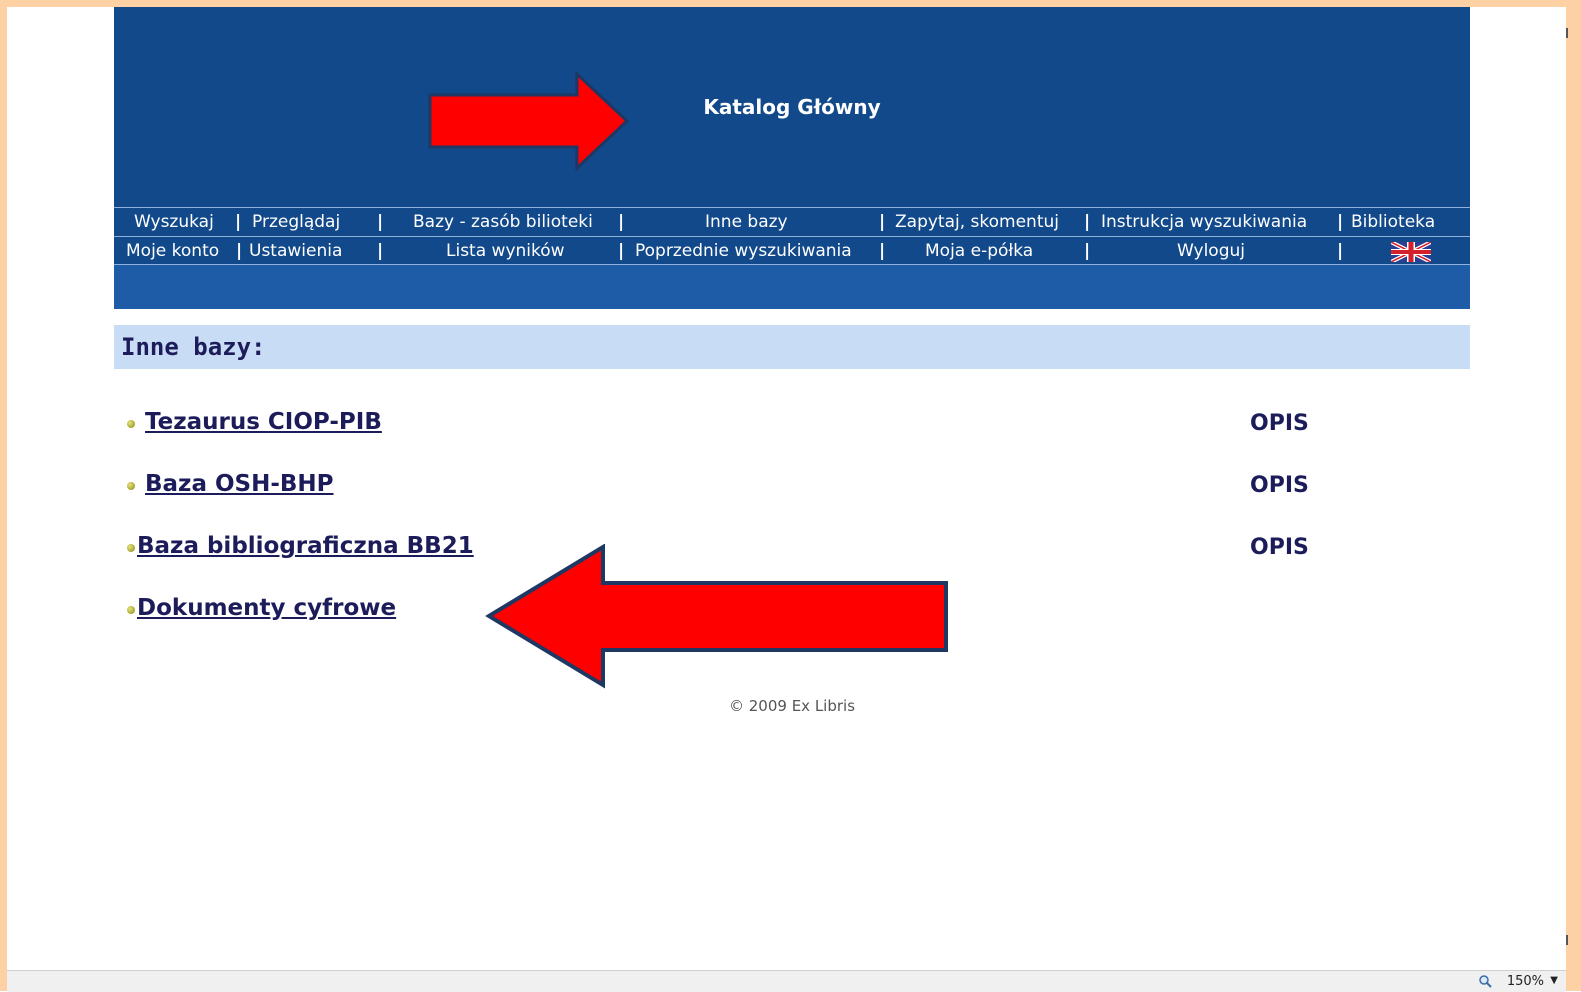  I want to click on chevron-down-icon: ▼, so click(1554, 980).